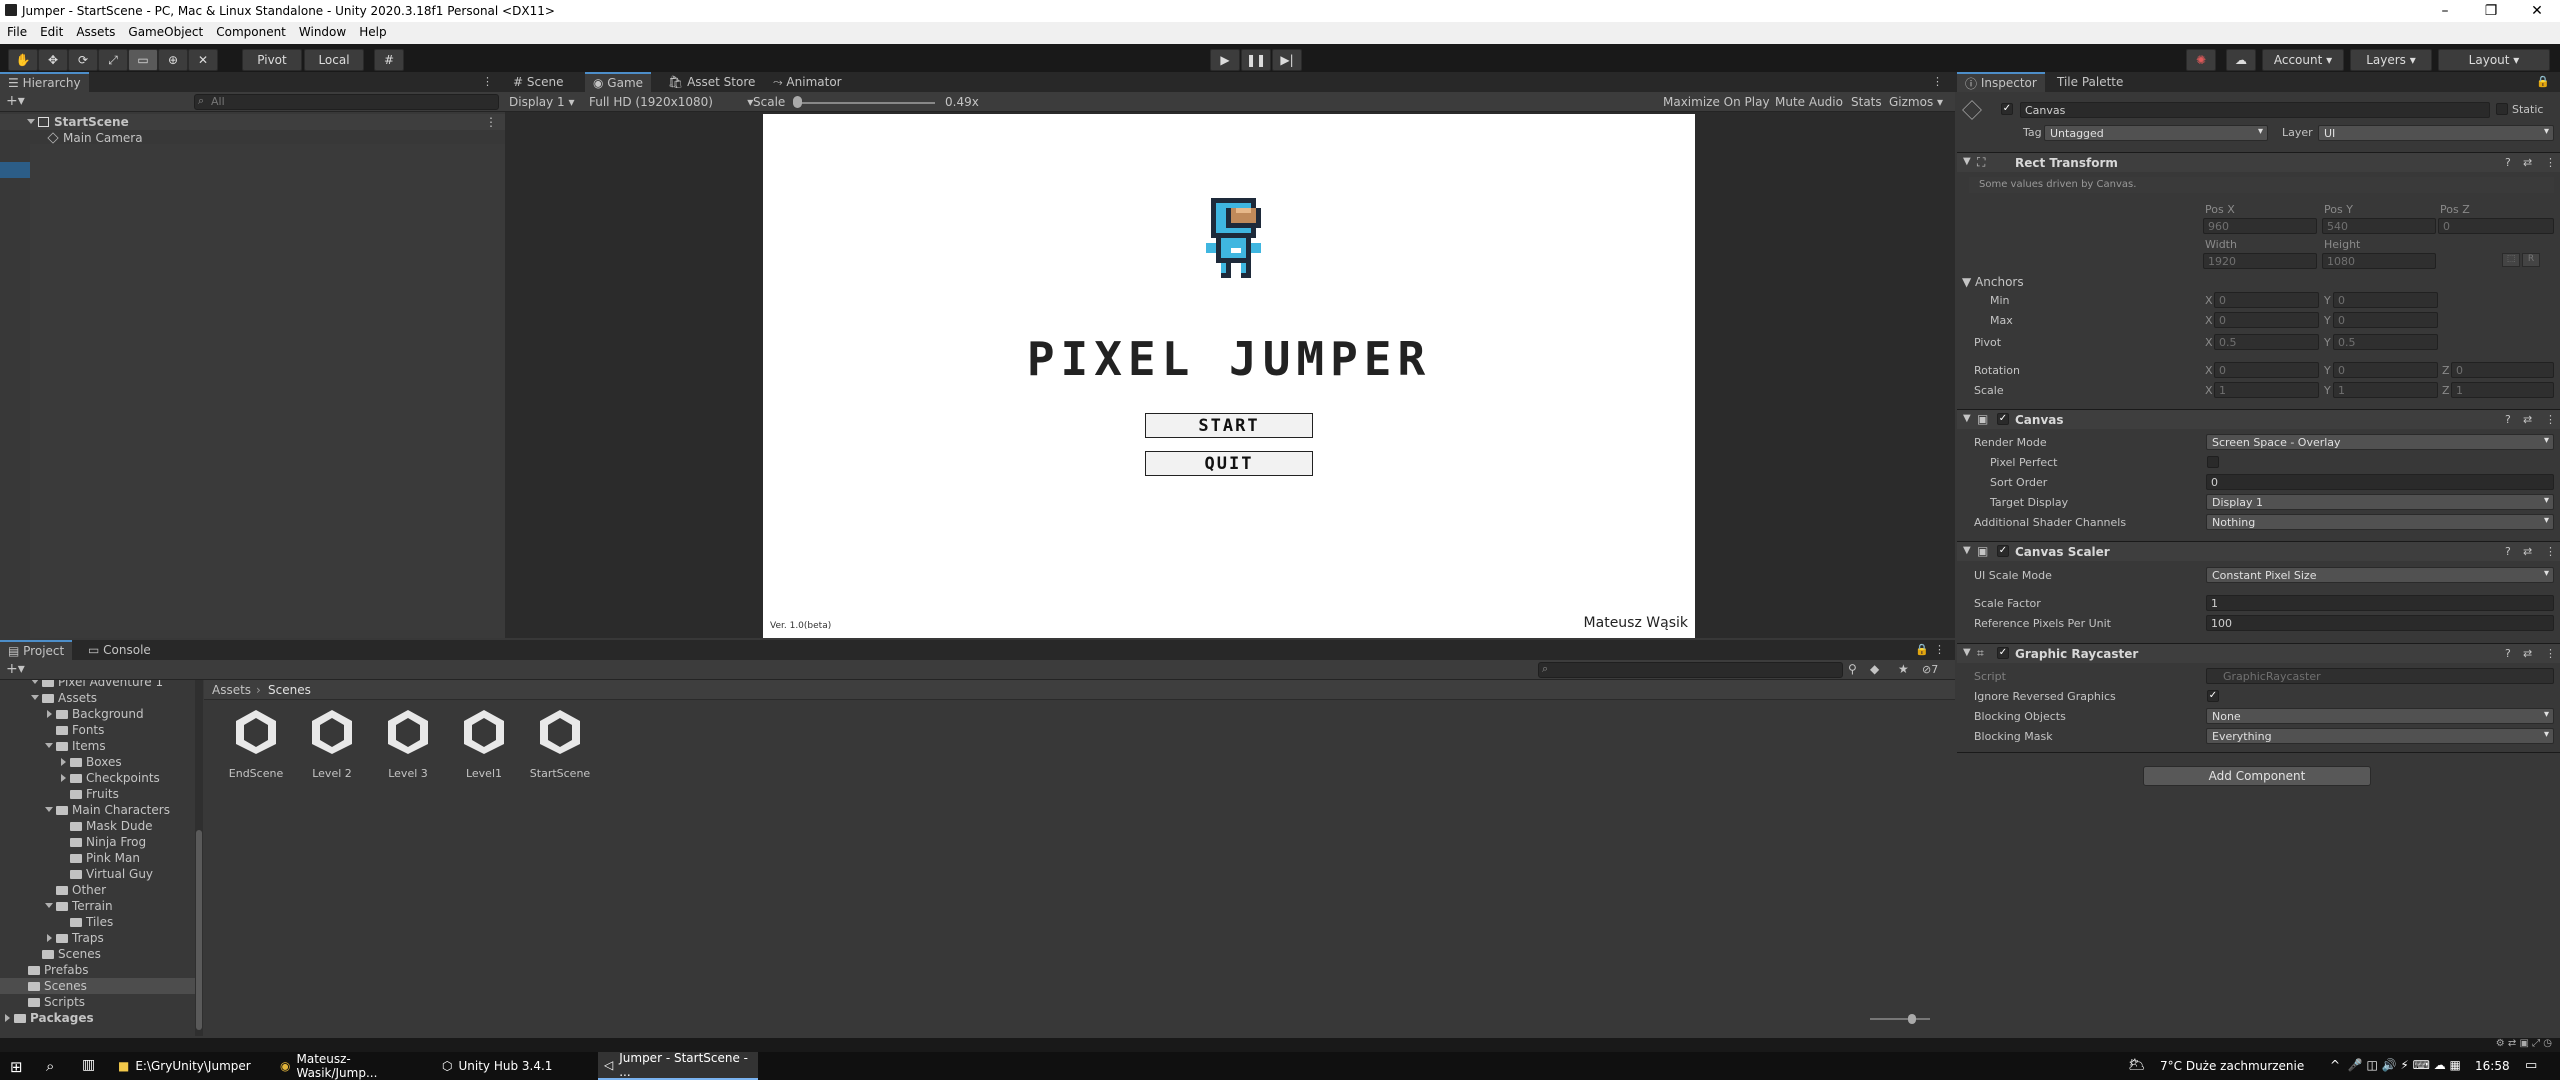 The width and height of the screenshot is (2560, 1080). I want to click on rot-x-field: 0, so click(2266, 370).